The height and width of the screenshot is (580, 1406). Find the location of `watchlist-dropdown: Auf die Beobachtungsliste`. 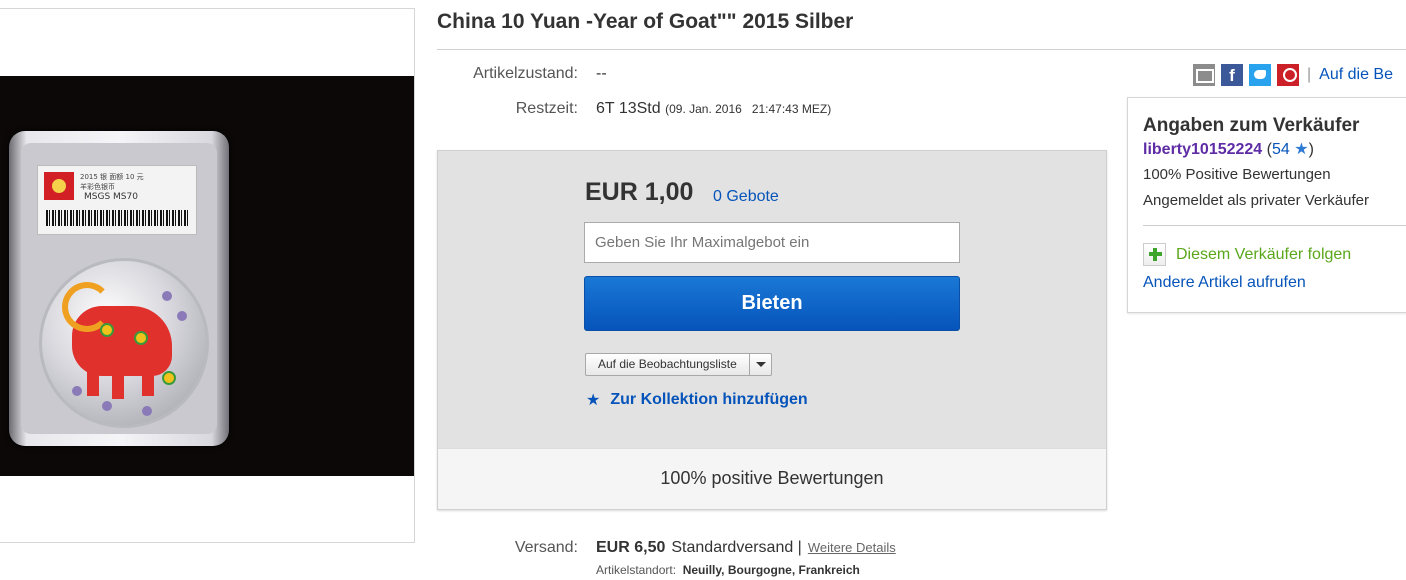

watchlist-dropdown: Auf die Beobachtungsliste is located at coordinates (678, 364).